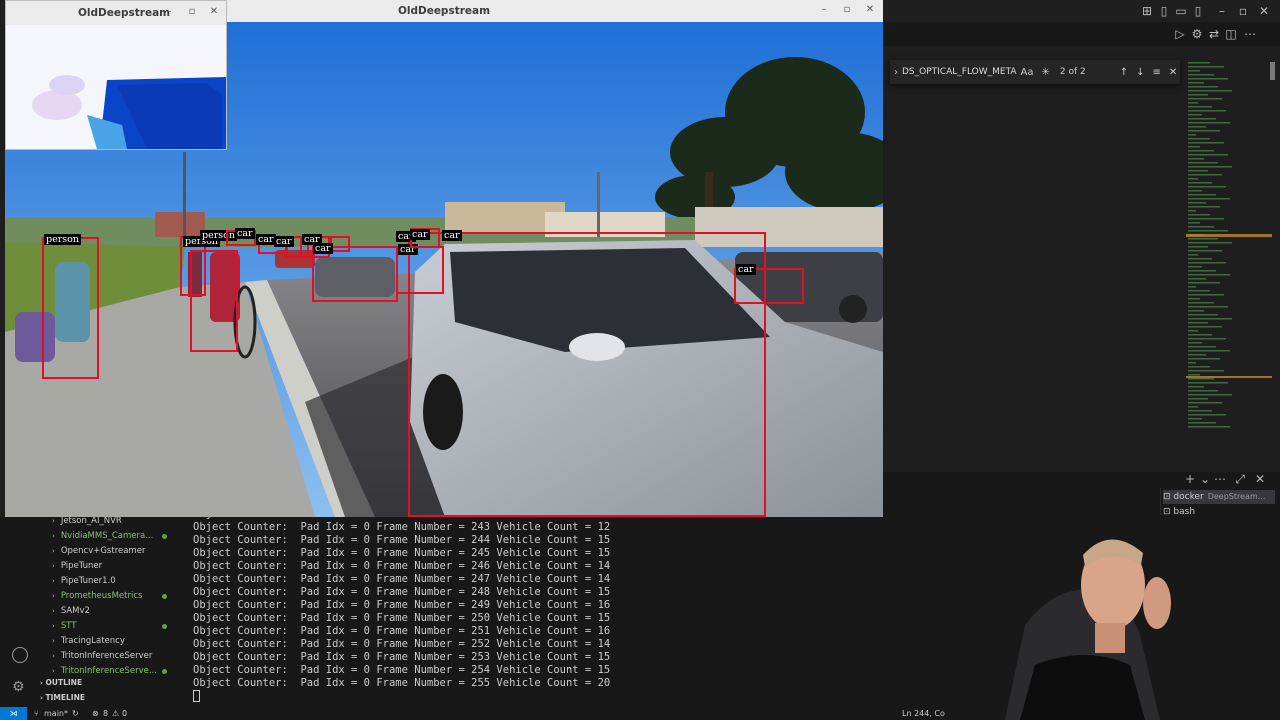 The height and width of the screenshot is (720, 1280). Describe the element at coordinates (81, 566) in the screenshot. I see `explorer-folder-label: PipeTuner` at that location.